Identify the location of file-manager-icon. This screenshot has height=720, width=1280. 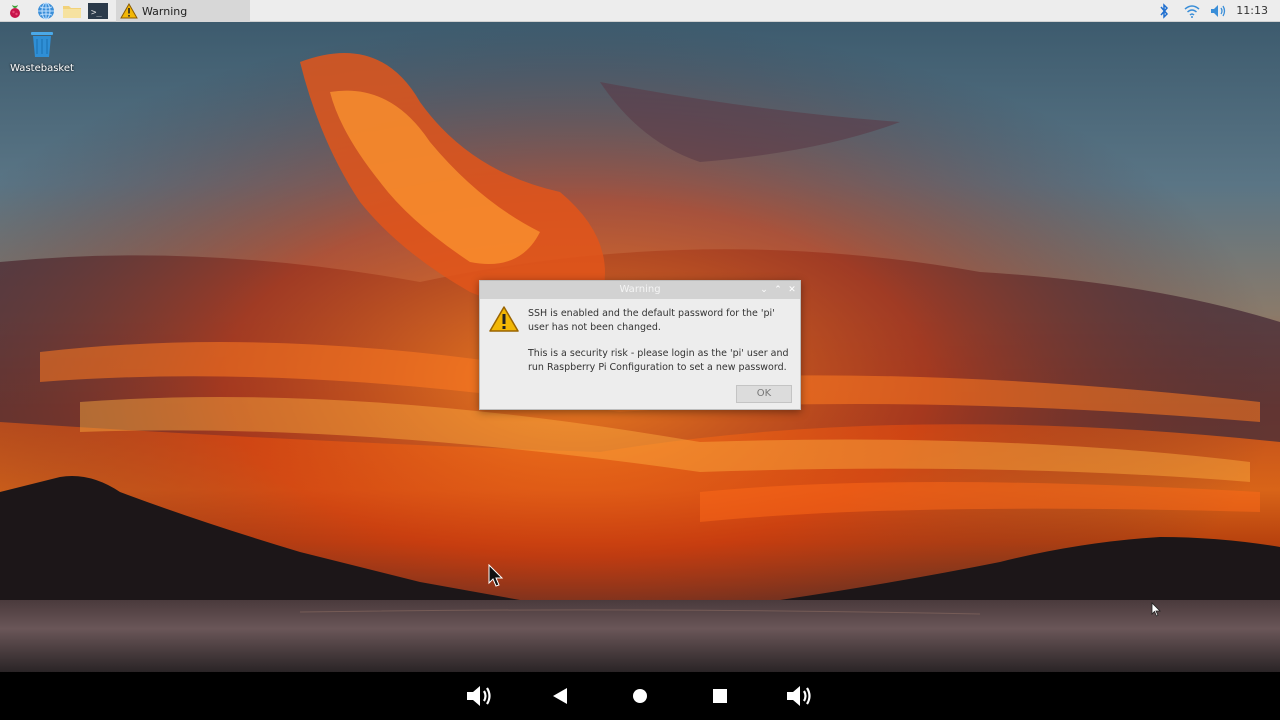
(72, 11).